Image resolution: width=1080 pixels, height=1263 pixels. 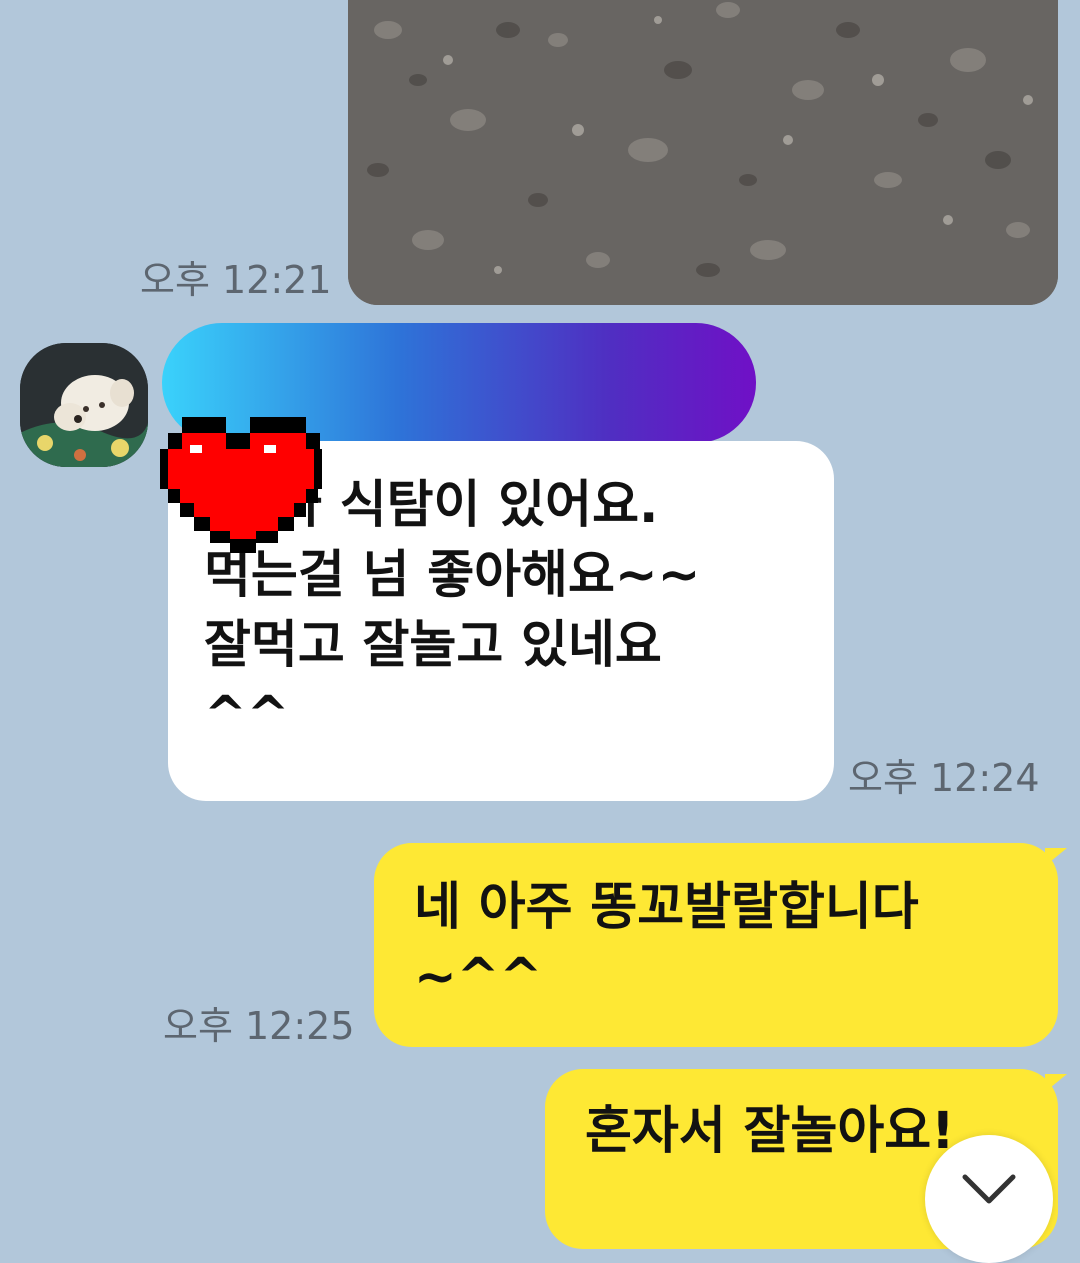 I want to click on pixel-heart-icon, so click(x=241, y=485).